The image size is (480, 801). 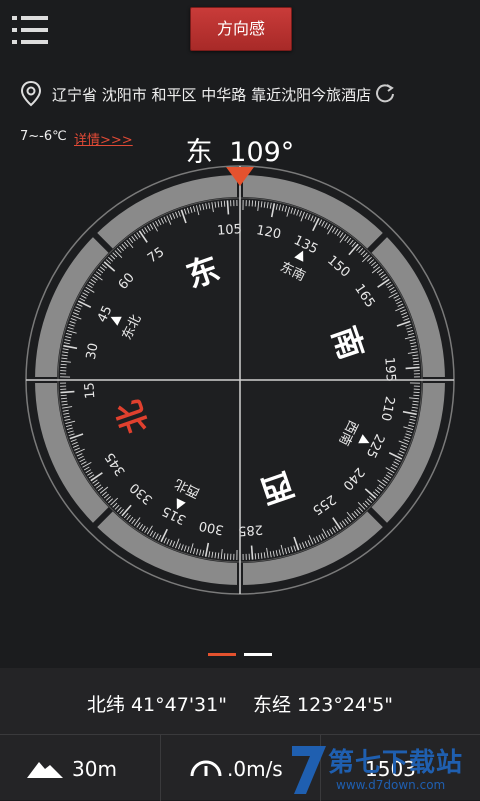 I want to click on degree-label: 30, so click(x=93, y=351).